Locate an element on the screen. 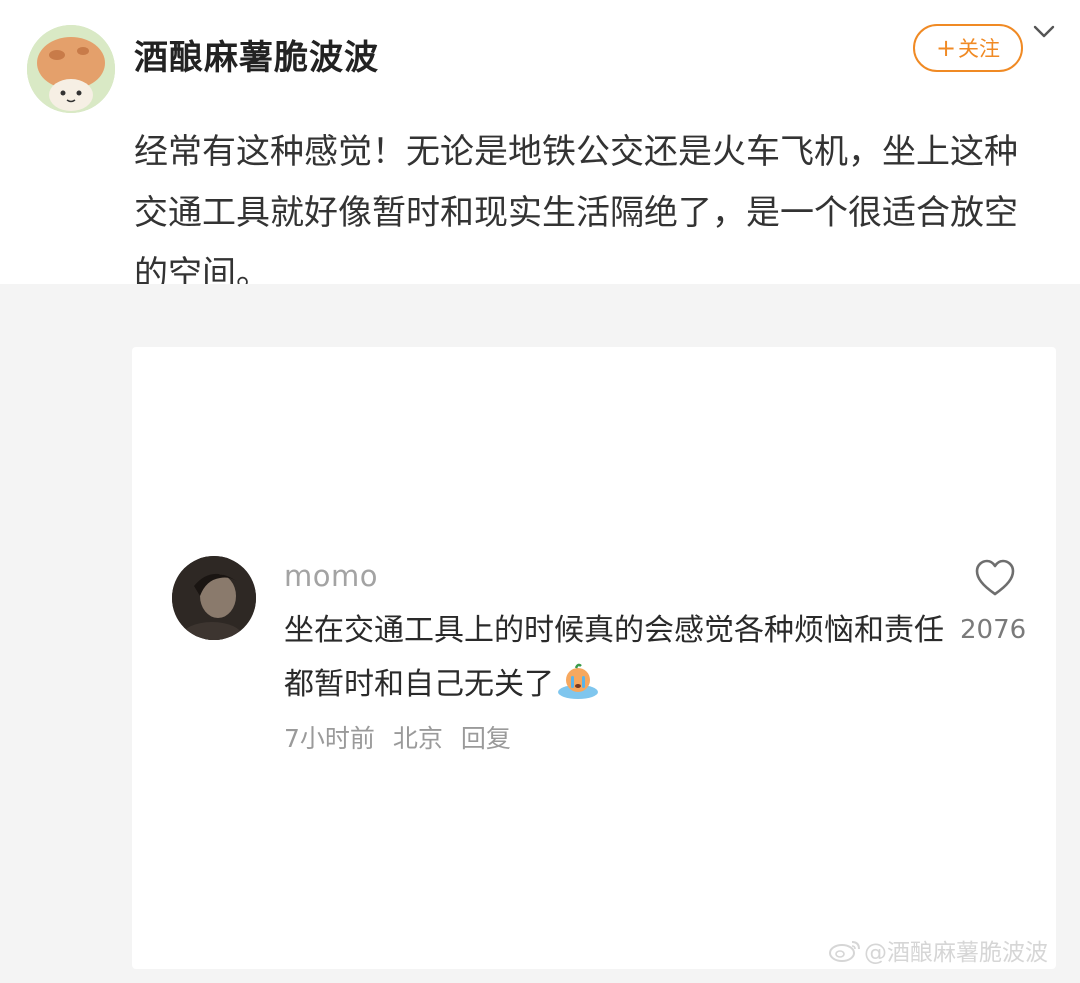 The width and height of the screenshot is (1080, 983). chevron-down-icon is located at coordinates (1044, 32).